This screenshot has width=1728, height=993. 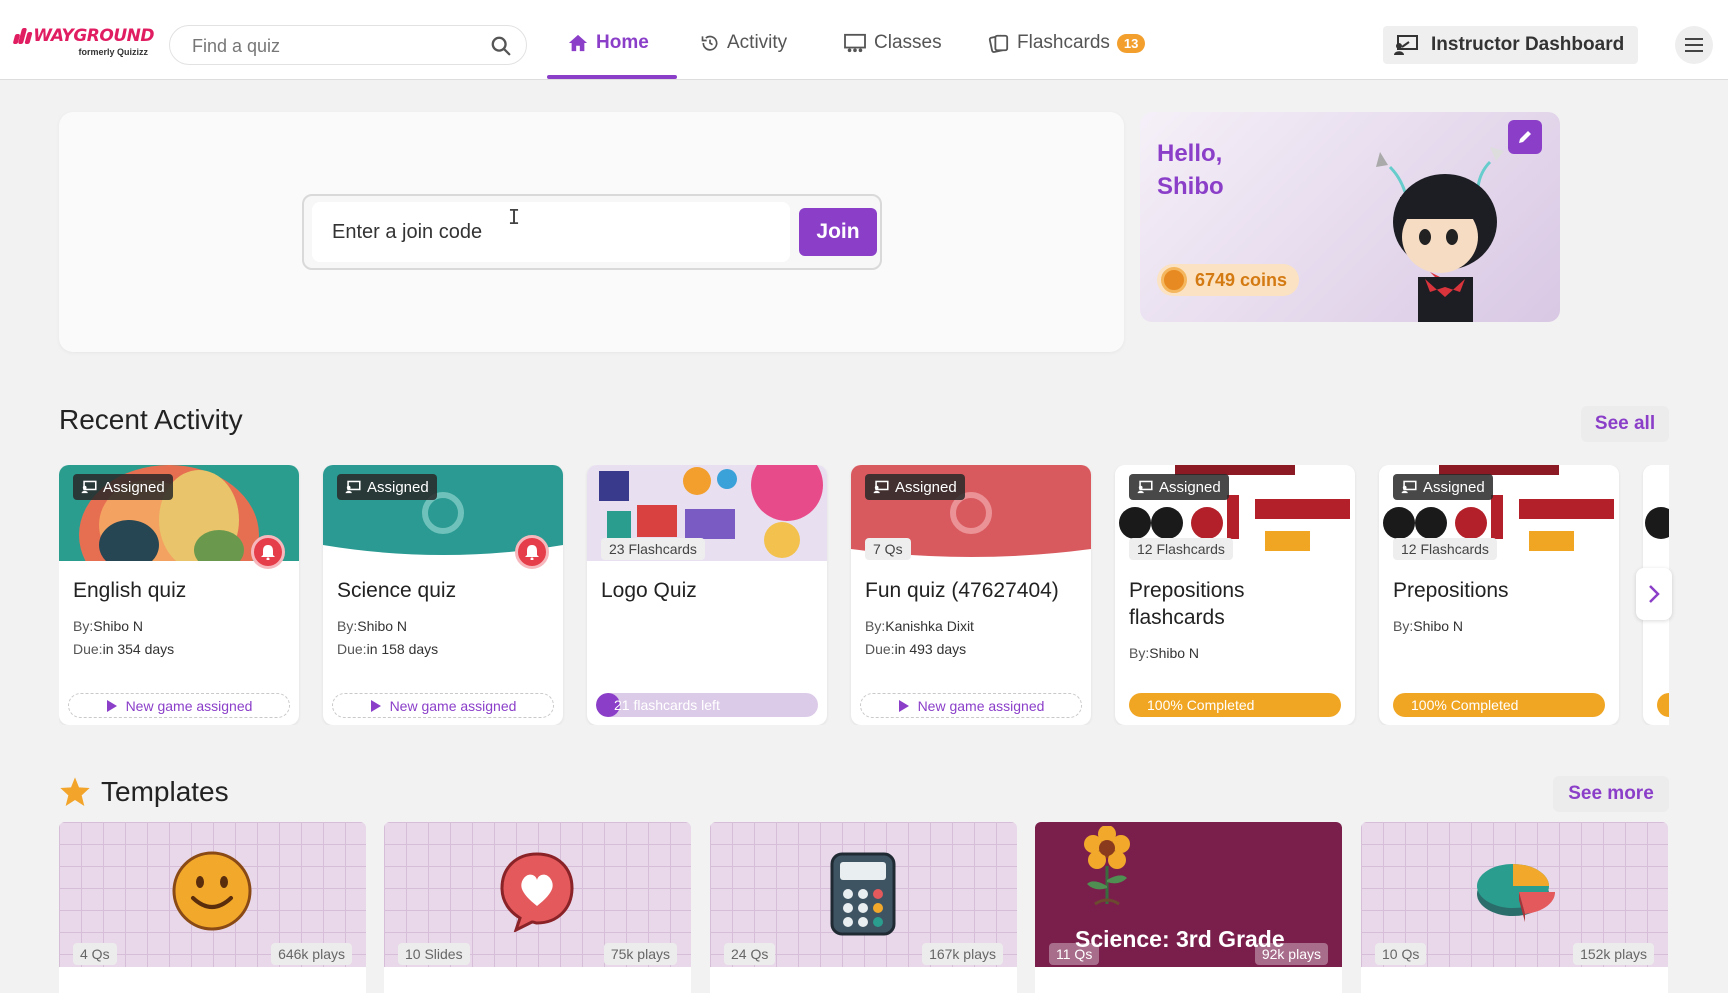 I want to click on coins-badge: 6749 coins, so click(x=1228, y=280).